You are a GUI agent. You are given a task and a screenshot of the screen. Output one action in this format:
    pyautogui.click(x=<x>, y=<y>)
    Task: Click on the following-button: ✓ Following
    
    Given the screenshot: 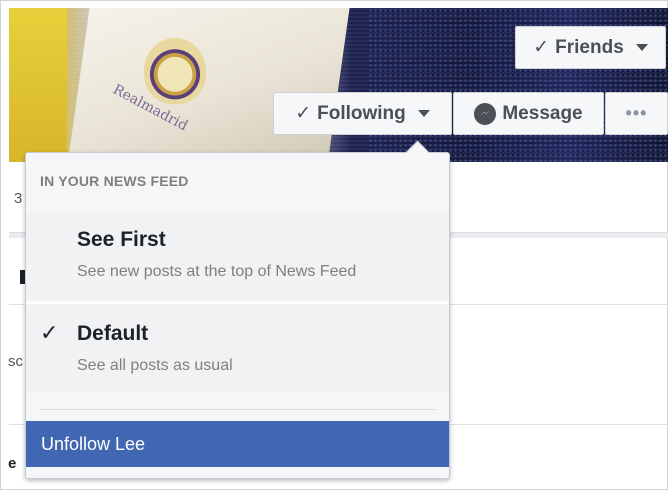 What is the action you would take?
    pyautogui.click(x=362, y=113)
    